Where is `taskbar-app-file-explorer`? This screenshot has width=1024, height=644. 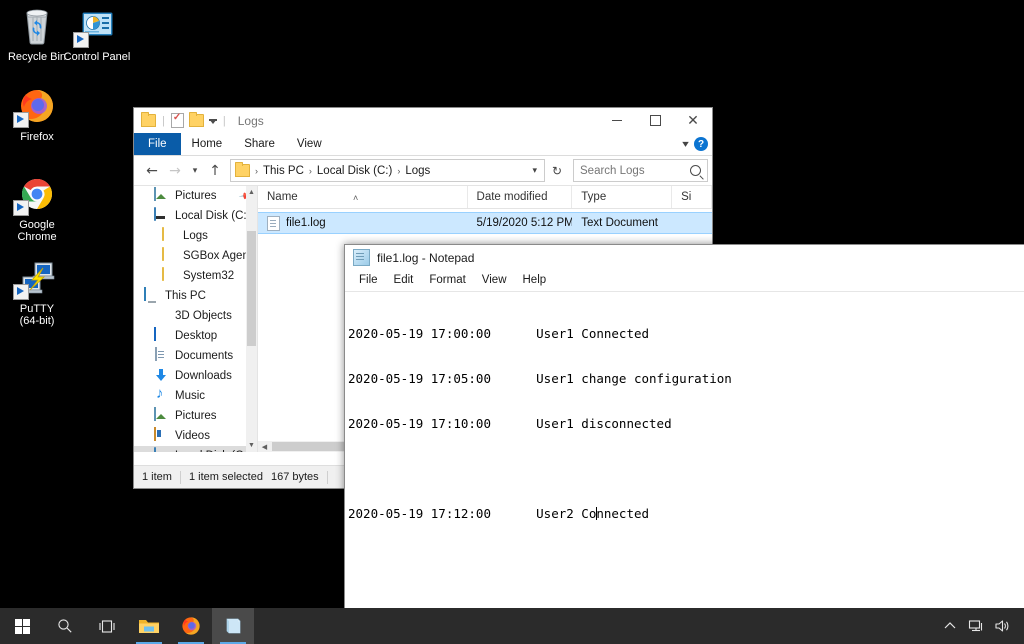
taskbar-app-file-explorer is located at coordinates (149, 626).